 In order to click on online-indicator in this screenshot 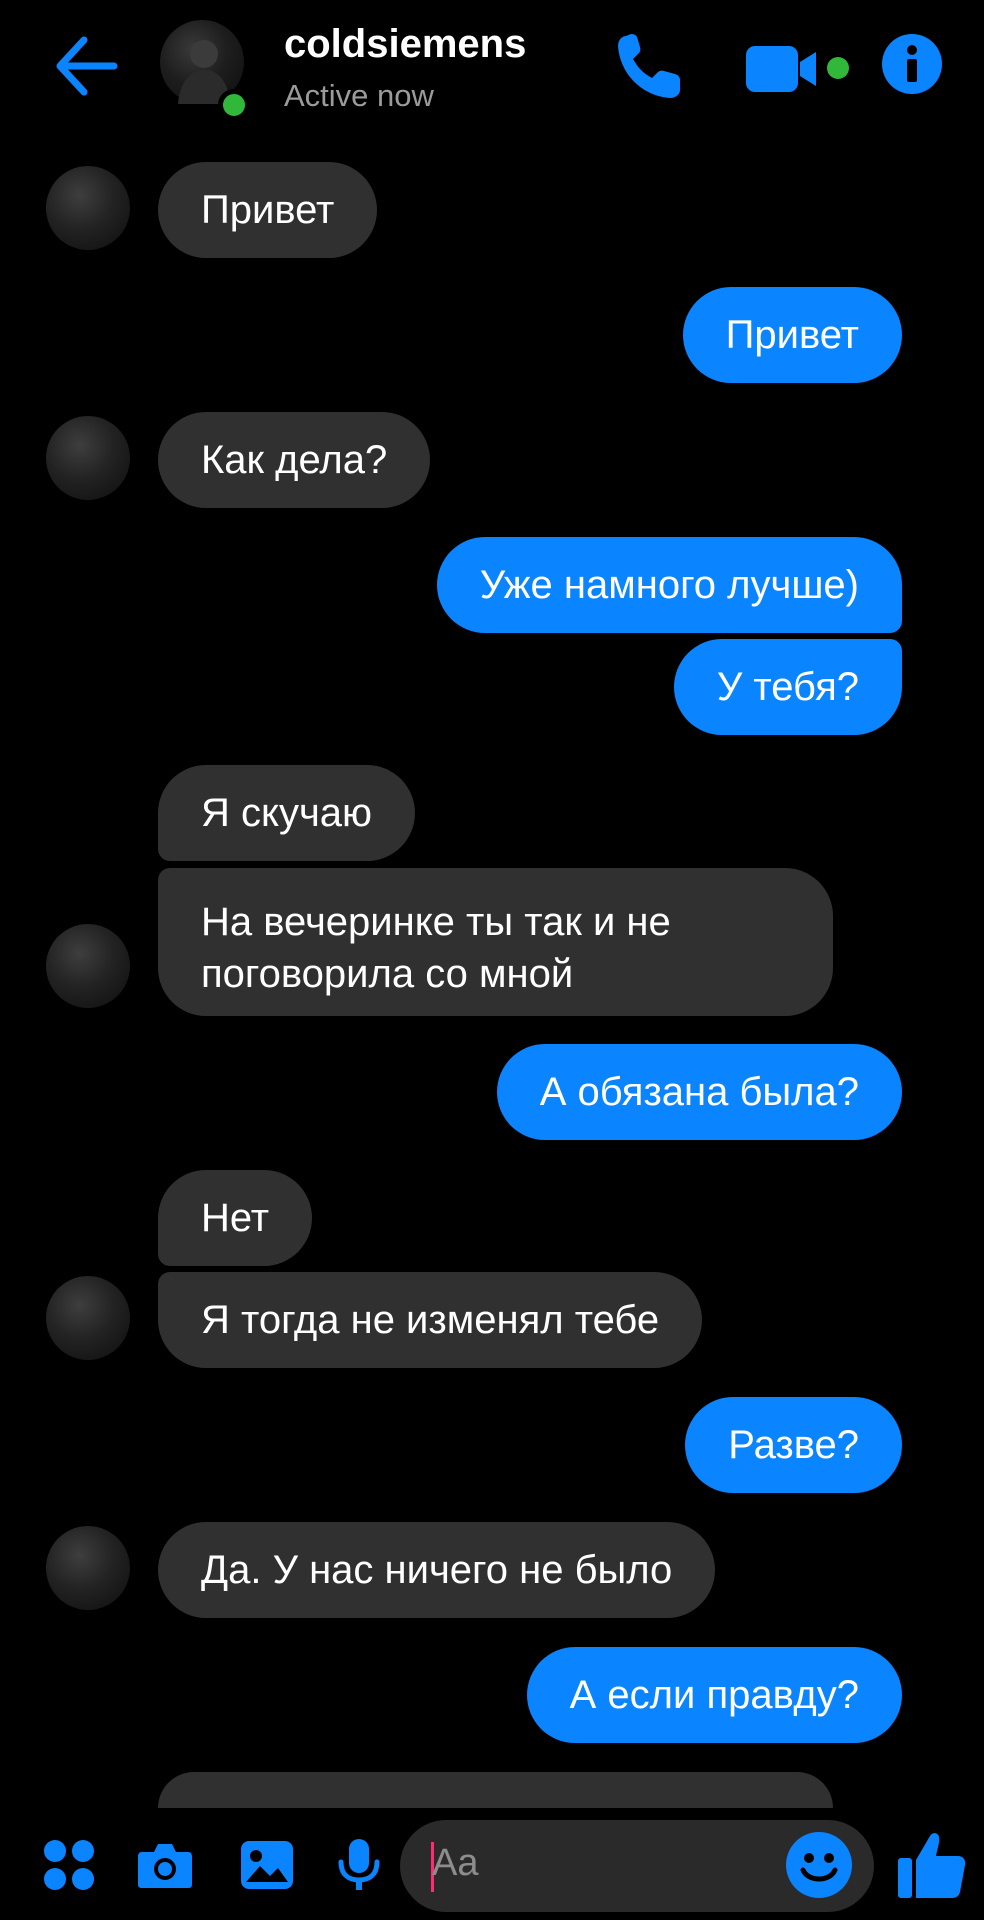, I will do `click(234, 105)`.